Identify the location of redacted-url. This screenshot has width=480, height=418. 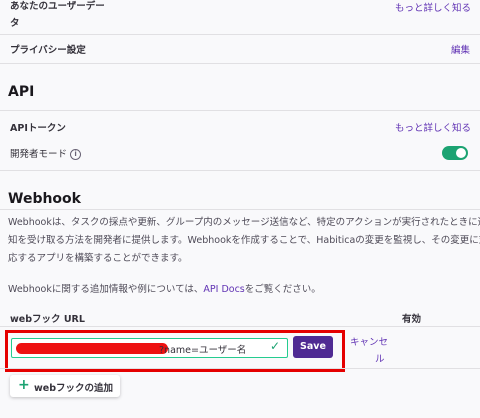
(92, 348).